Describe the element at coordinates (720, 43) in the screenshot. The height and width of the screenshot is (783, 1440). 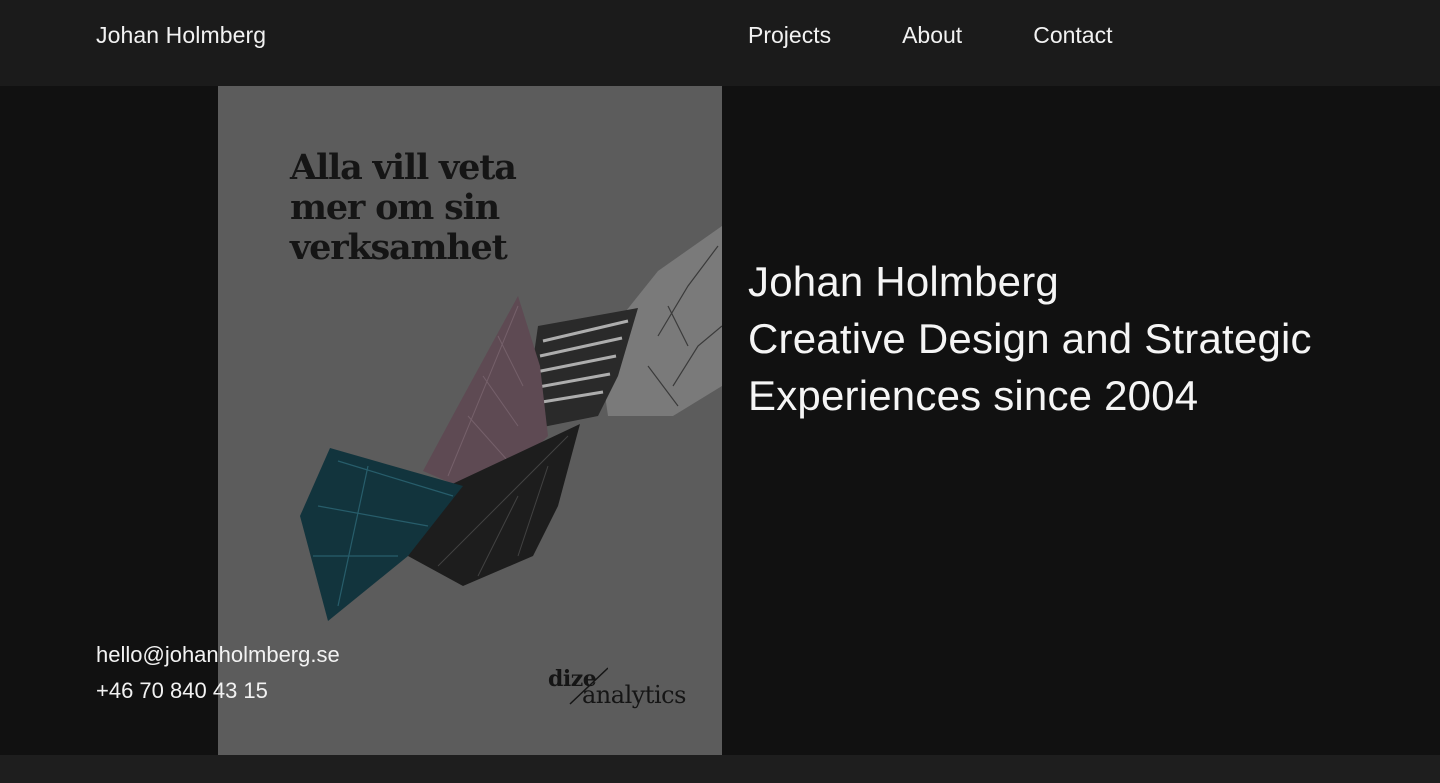
I see `top-navigation-bar: Johan Holmberg Projects About Contact` at that location.